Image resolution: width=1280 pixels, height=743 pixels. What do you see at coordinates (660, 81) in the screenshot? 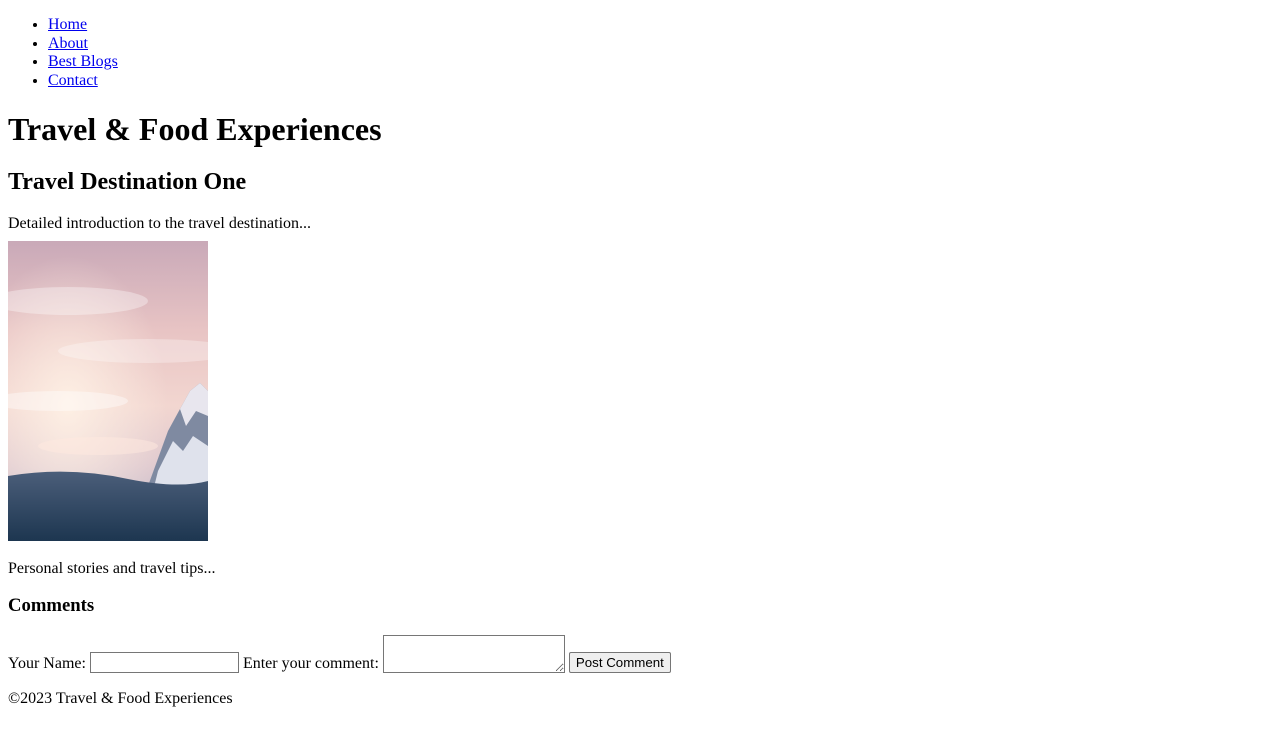
I see `nav-item-contact: Contact` at bounding box center [660, 81].